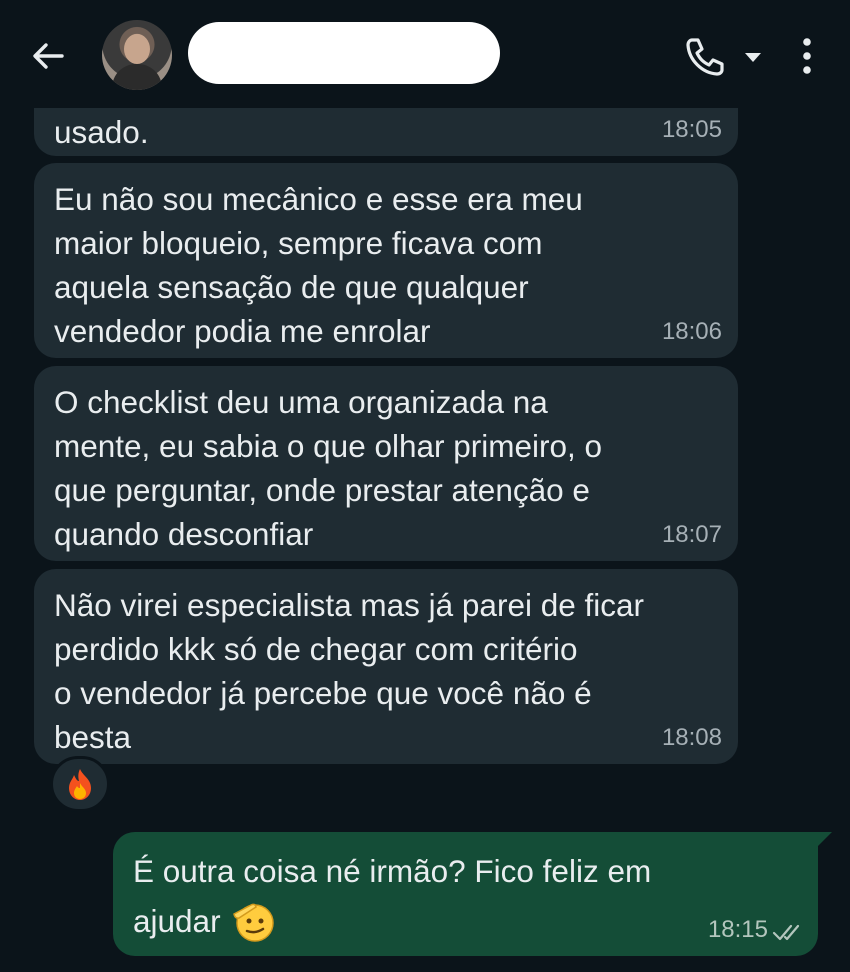 The width and height of the screenshot is (850, 972). What do you see at coordinates (737, 929) in the screenshot?
I see `message-time: 18:15` at bounding box center [737, 929].